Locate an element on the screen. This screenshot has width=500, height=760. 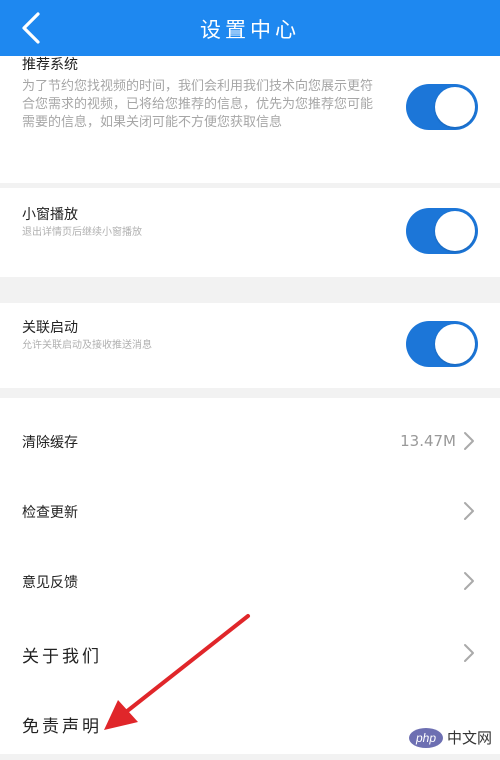
linked-start-toggle is located at coordinates (442, 344).